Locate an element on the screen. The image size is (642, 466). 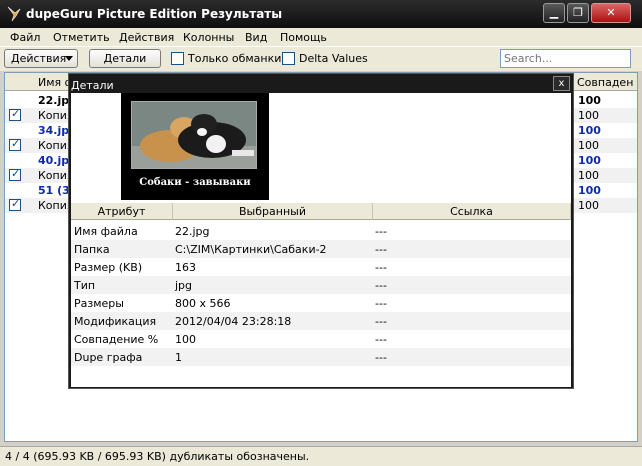
dogs-image-icon is located at coordinates (194, 135).